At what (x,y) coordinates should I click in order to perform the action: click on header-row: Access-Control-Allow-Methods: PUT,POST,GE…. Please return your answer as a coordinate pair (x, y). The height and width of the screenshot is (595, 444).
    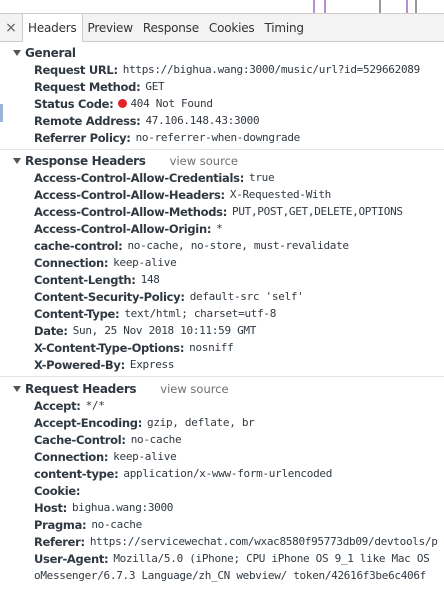
    Looking at the image, I should click on (222, 211).